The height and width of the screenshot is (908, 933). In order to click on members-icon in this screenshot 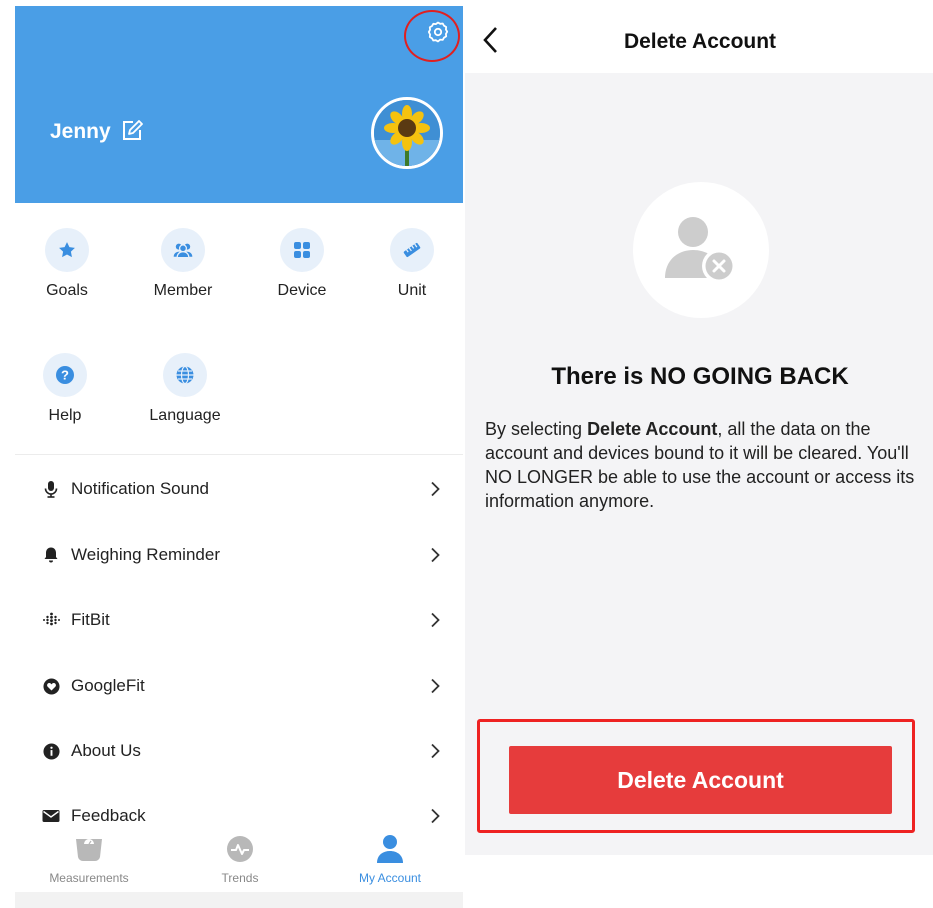, I will do `click(183, 250)`.